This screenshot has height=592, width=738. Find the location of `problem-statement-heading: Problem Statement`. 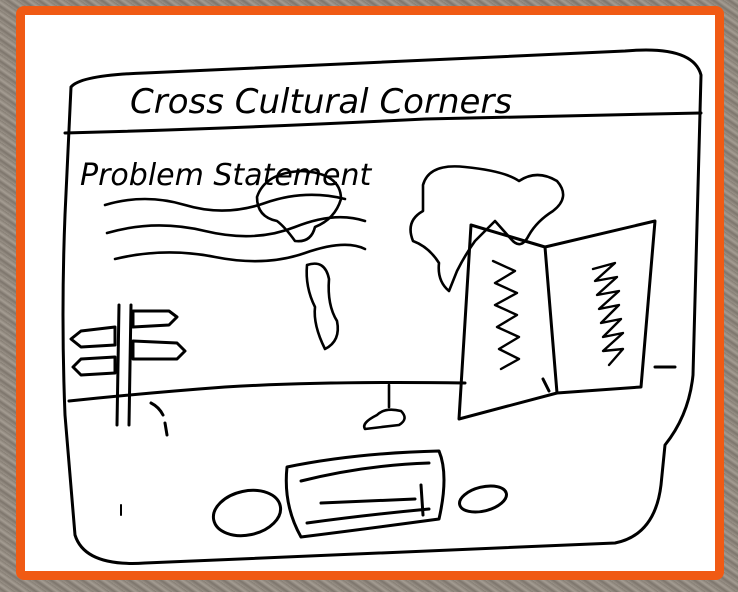

problem-statement-heading: Problem Statement is located at coordinates (226, 175).